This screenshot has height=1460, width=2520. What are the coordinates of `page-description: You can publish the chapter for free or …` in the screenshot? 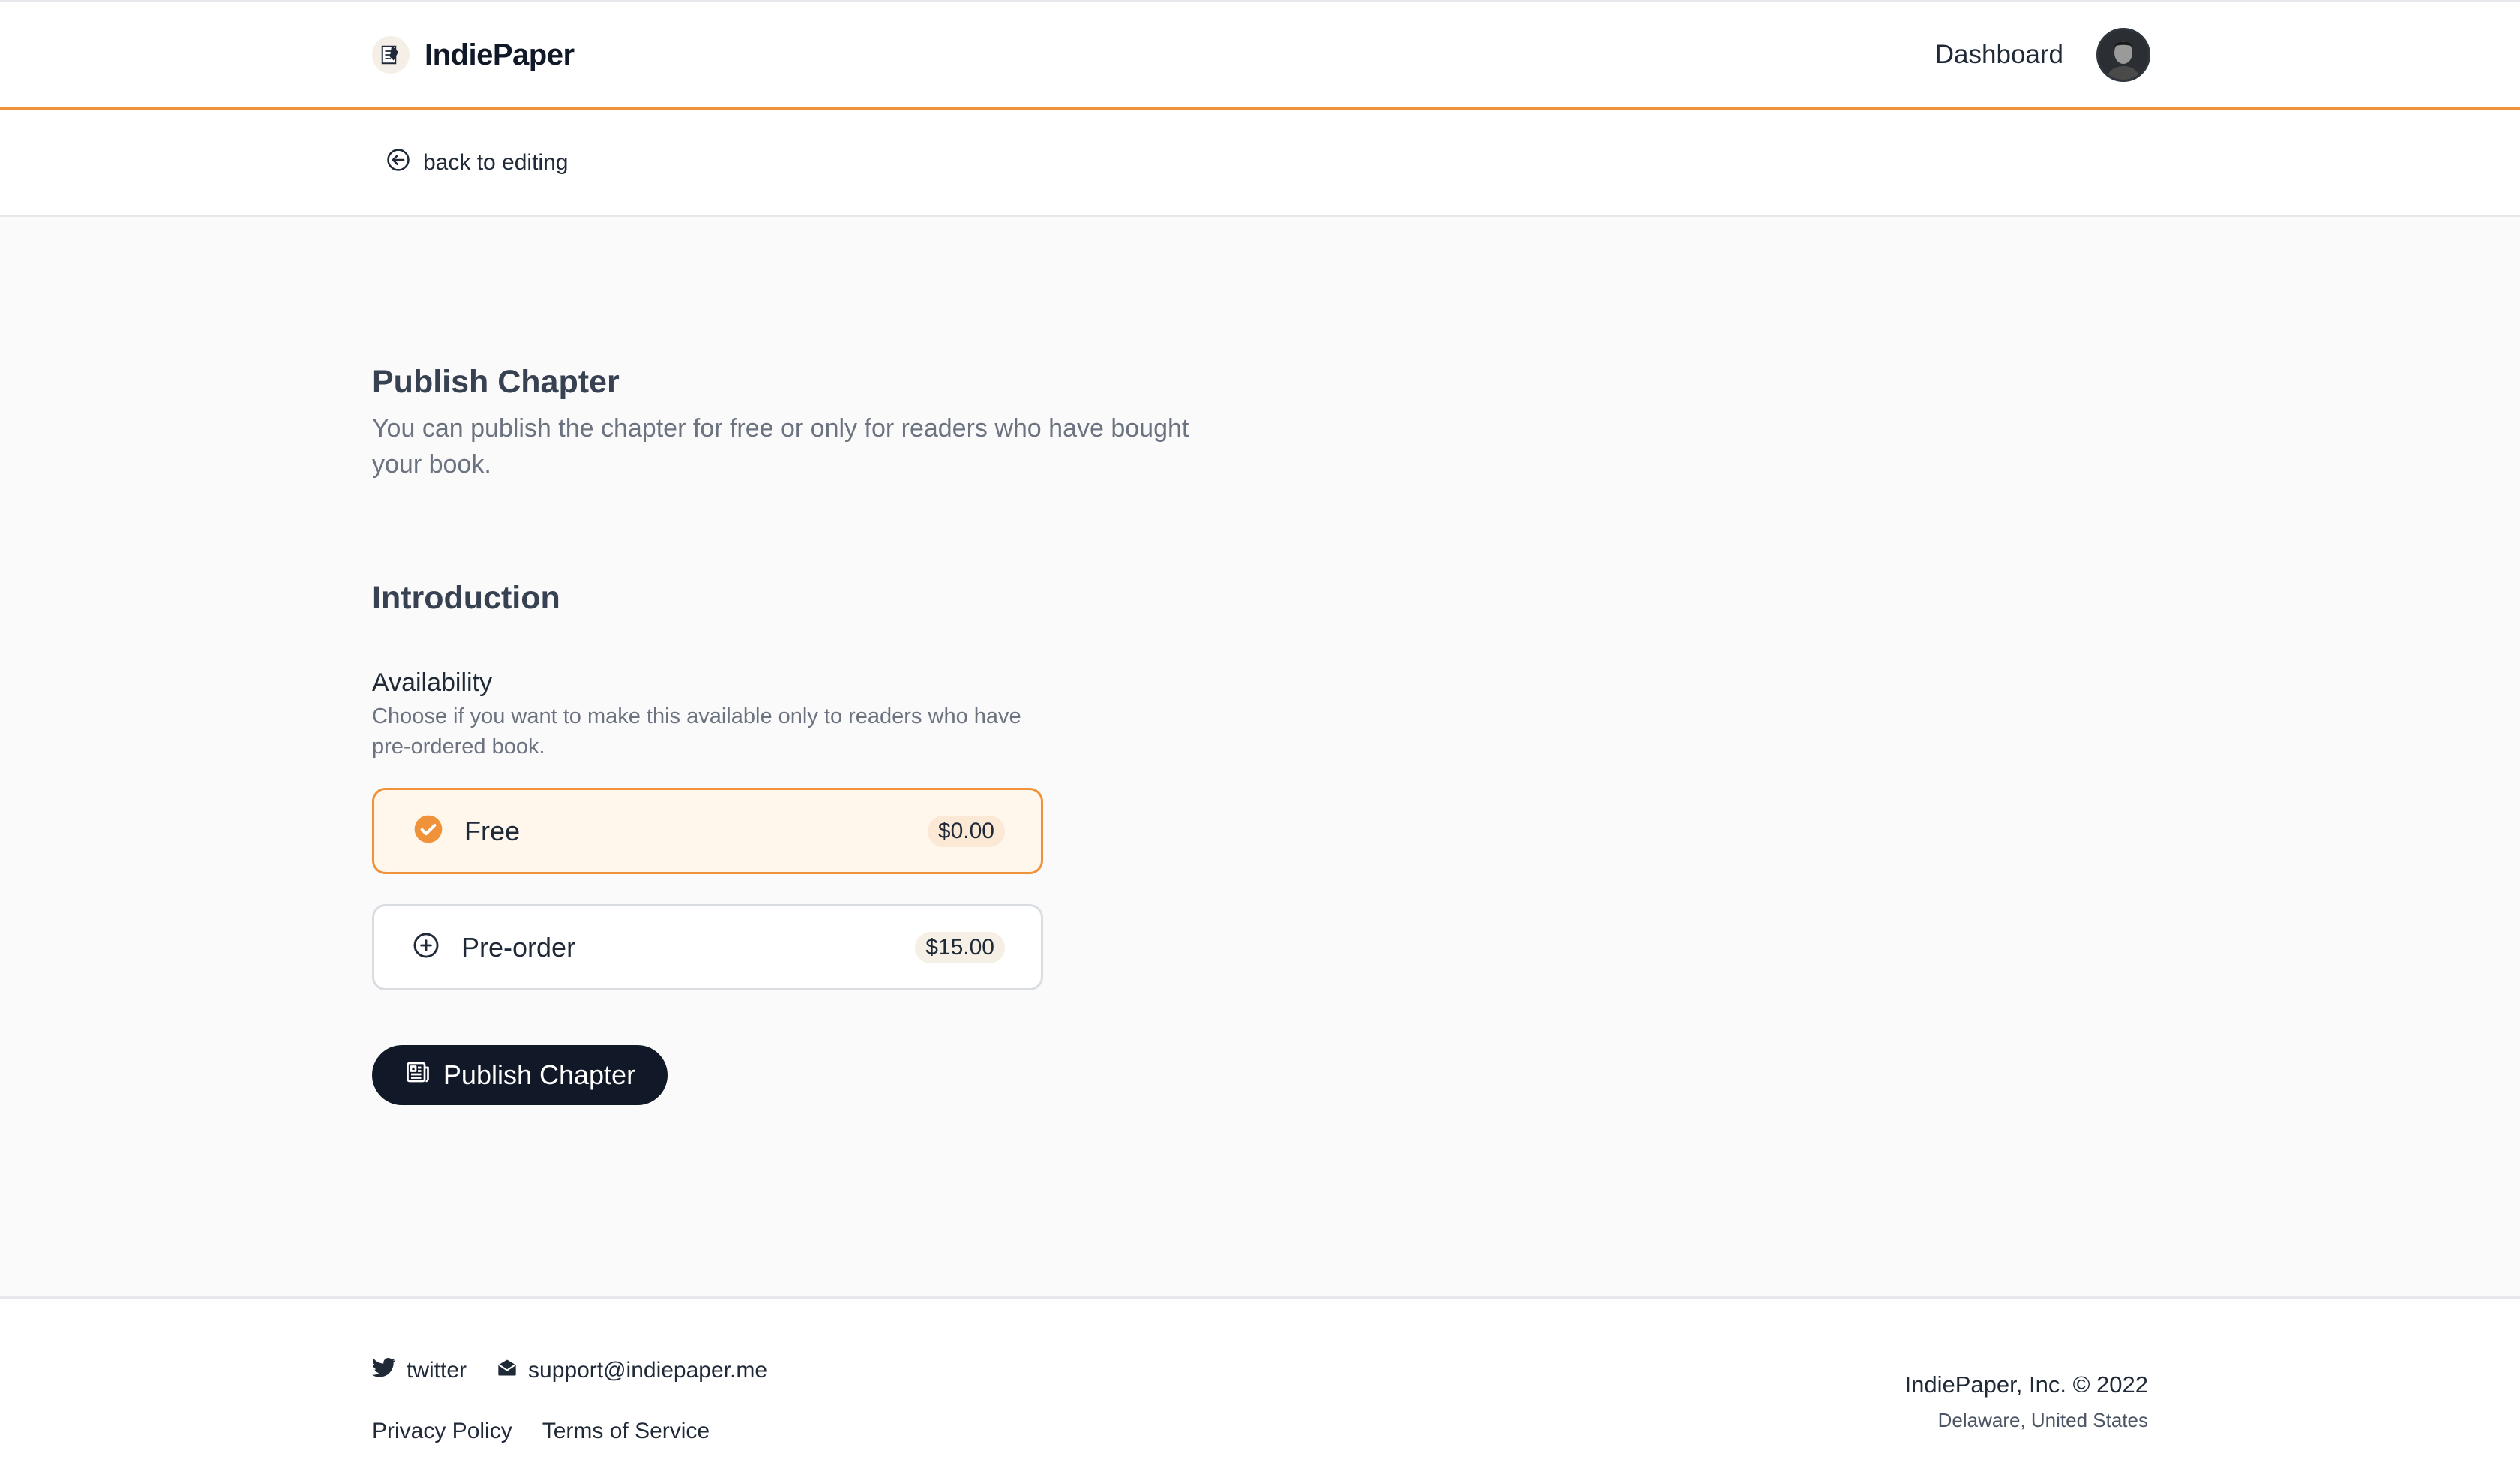 It's located at (781, 446).